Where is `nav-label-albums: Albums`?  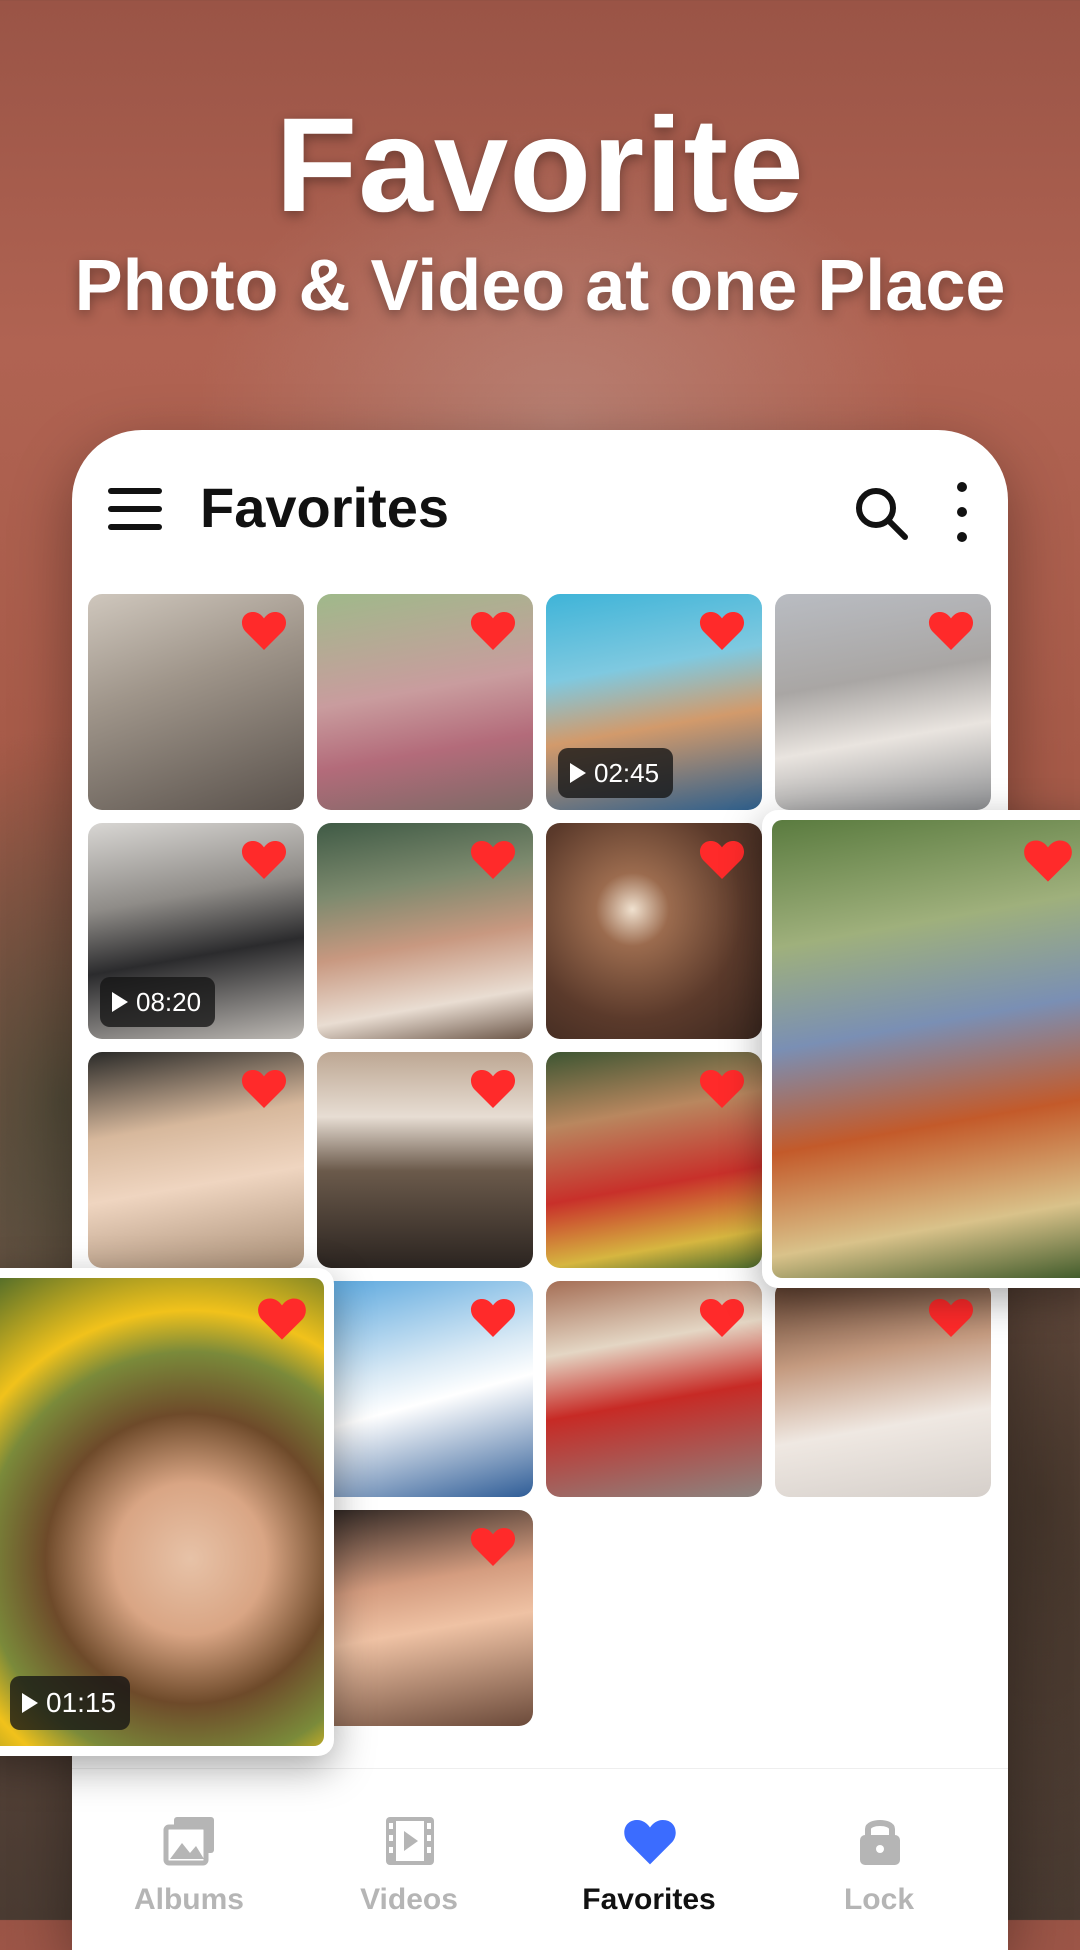
nav-label-albums: Albums is located at coordinates (188, 1899).